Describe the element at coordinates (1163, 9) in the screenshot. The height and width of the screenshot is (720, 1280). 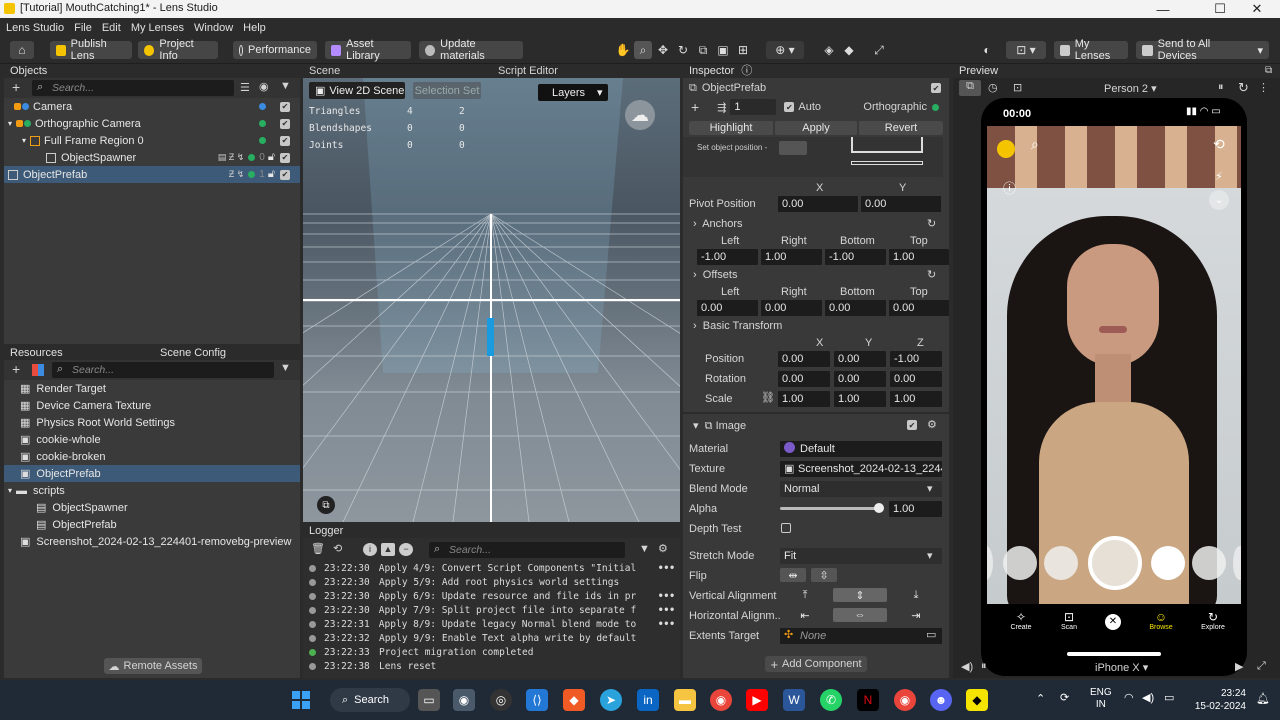
I see `minimize-icon: —` at that location.